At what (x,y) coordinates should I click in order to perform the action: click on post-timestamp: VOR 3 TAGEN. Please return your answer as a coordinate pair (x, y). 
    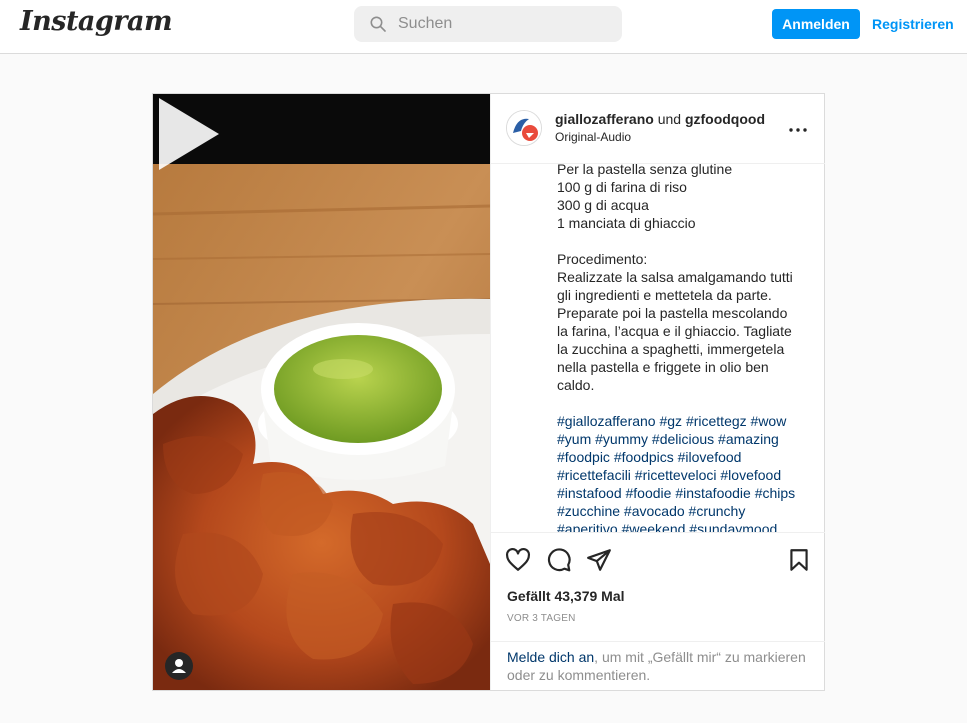
    Looking at the image, I should click on (541, 618).